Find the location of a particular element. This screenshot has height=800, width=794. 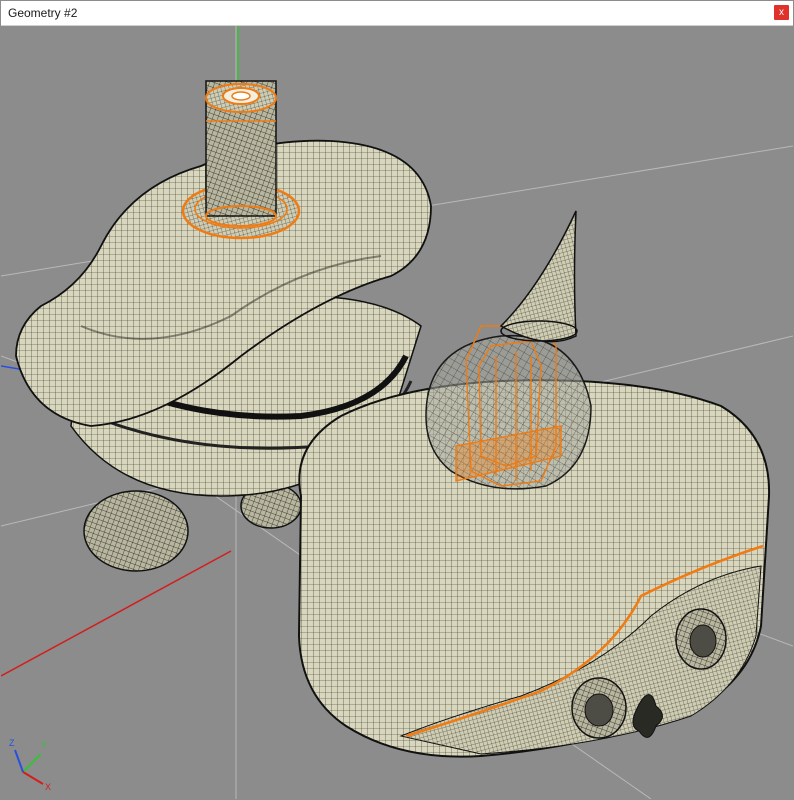

axis-triad-icon: Y Z X is located at coordinates (30, 765).